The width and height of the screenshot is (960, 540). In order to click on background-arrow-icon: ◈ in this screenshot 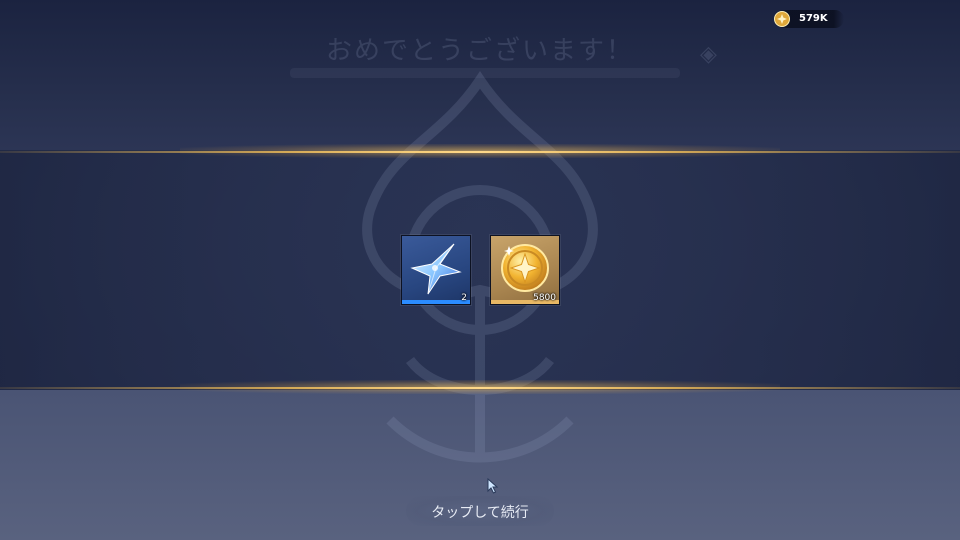, I will do `click(708, 54)`.